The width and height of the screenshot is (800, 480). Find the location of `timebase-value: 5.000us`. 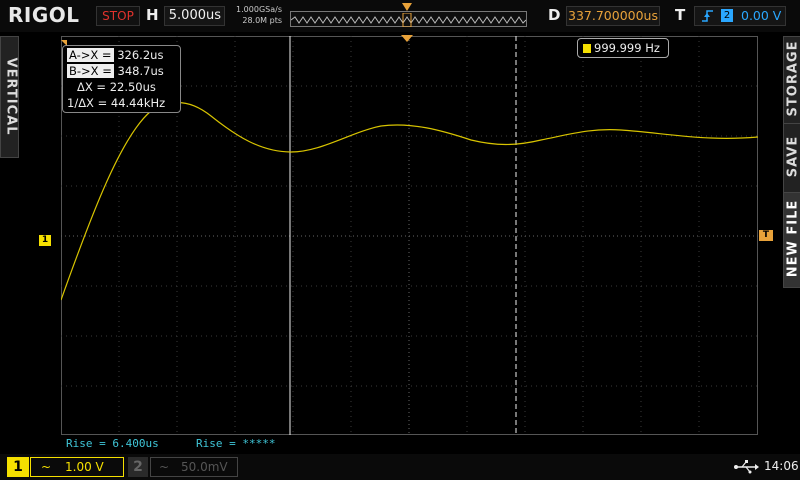

timebase-value: 5.000us is located at coordinates (194, 16).